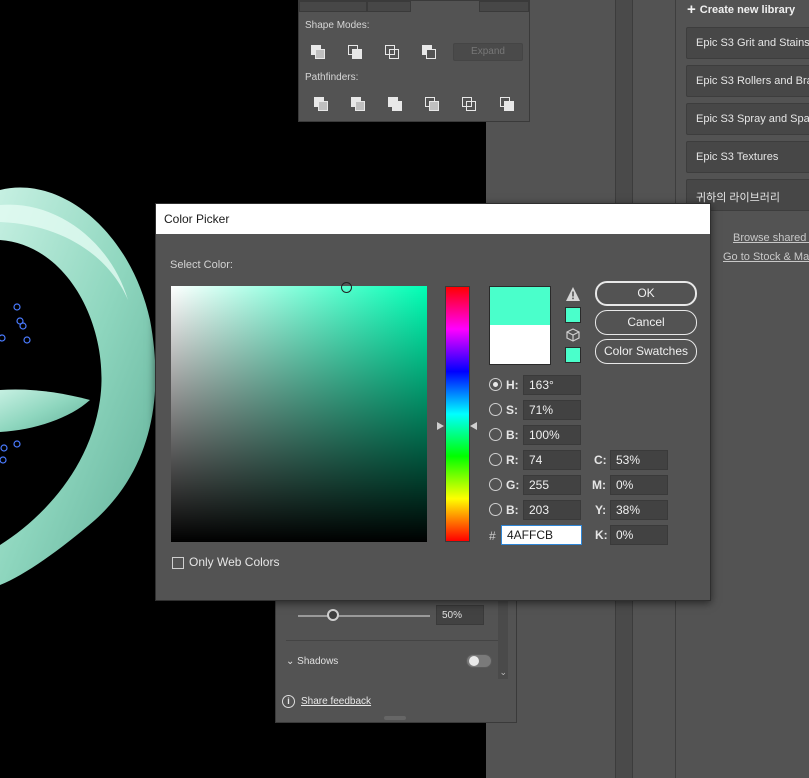 The image size is (809, 778). I want to click on cyan-label: C:, so click(600, 460).